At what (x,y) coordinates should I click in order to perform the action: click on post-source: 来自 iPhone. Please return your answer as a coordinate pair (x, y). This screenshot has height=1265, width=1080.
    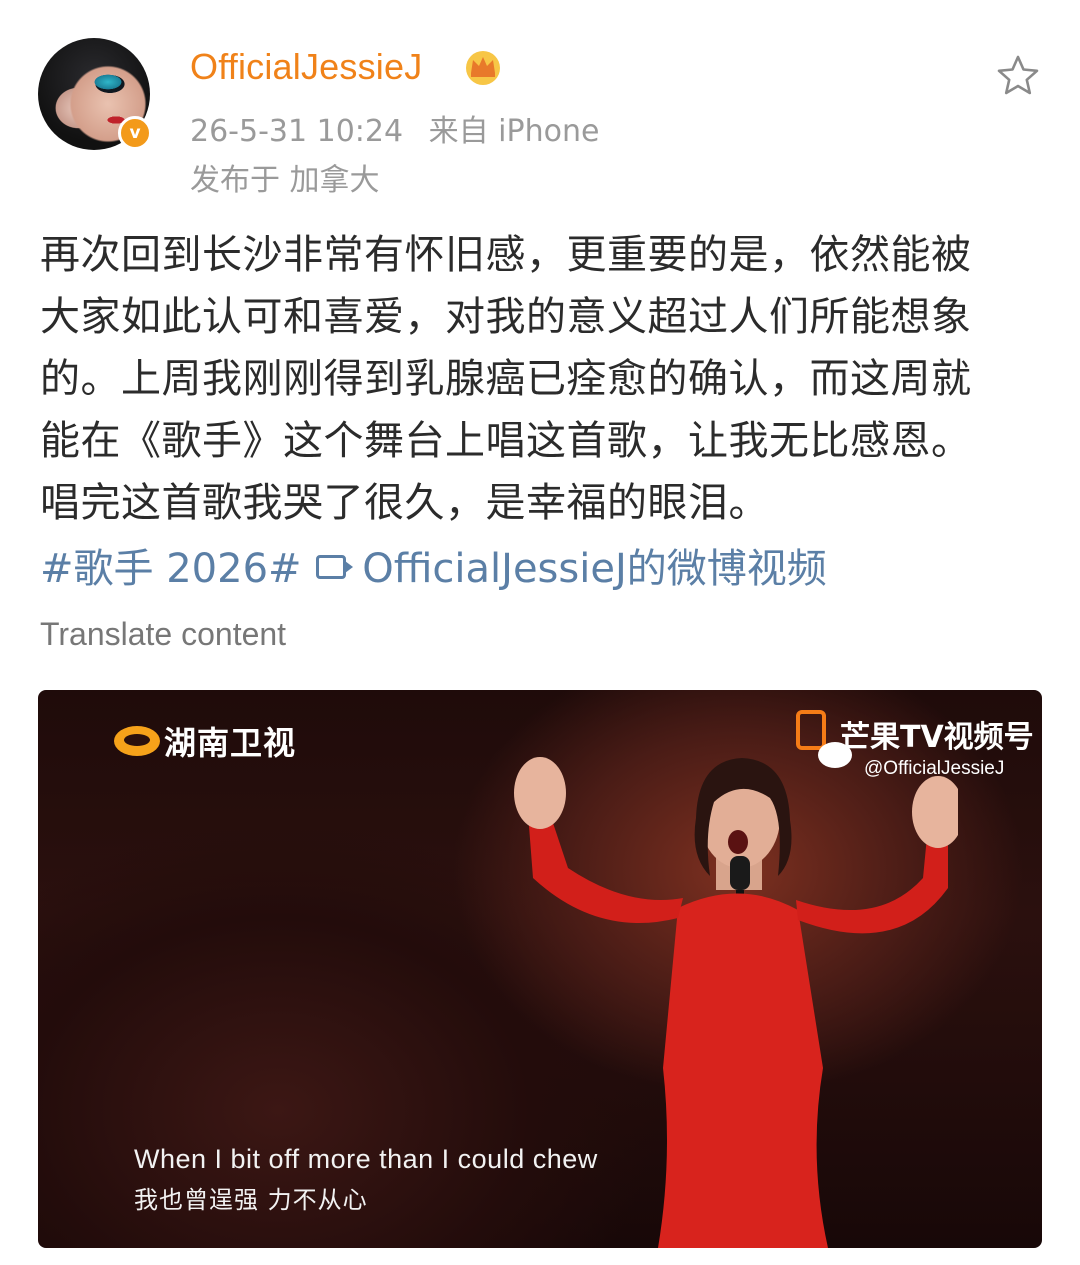
    Looking at the image, I should click on (514, 131).